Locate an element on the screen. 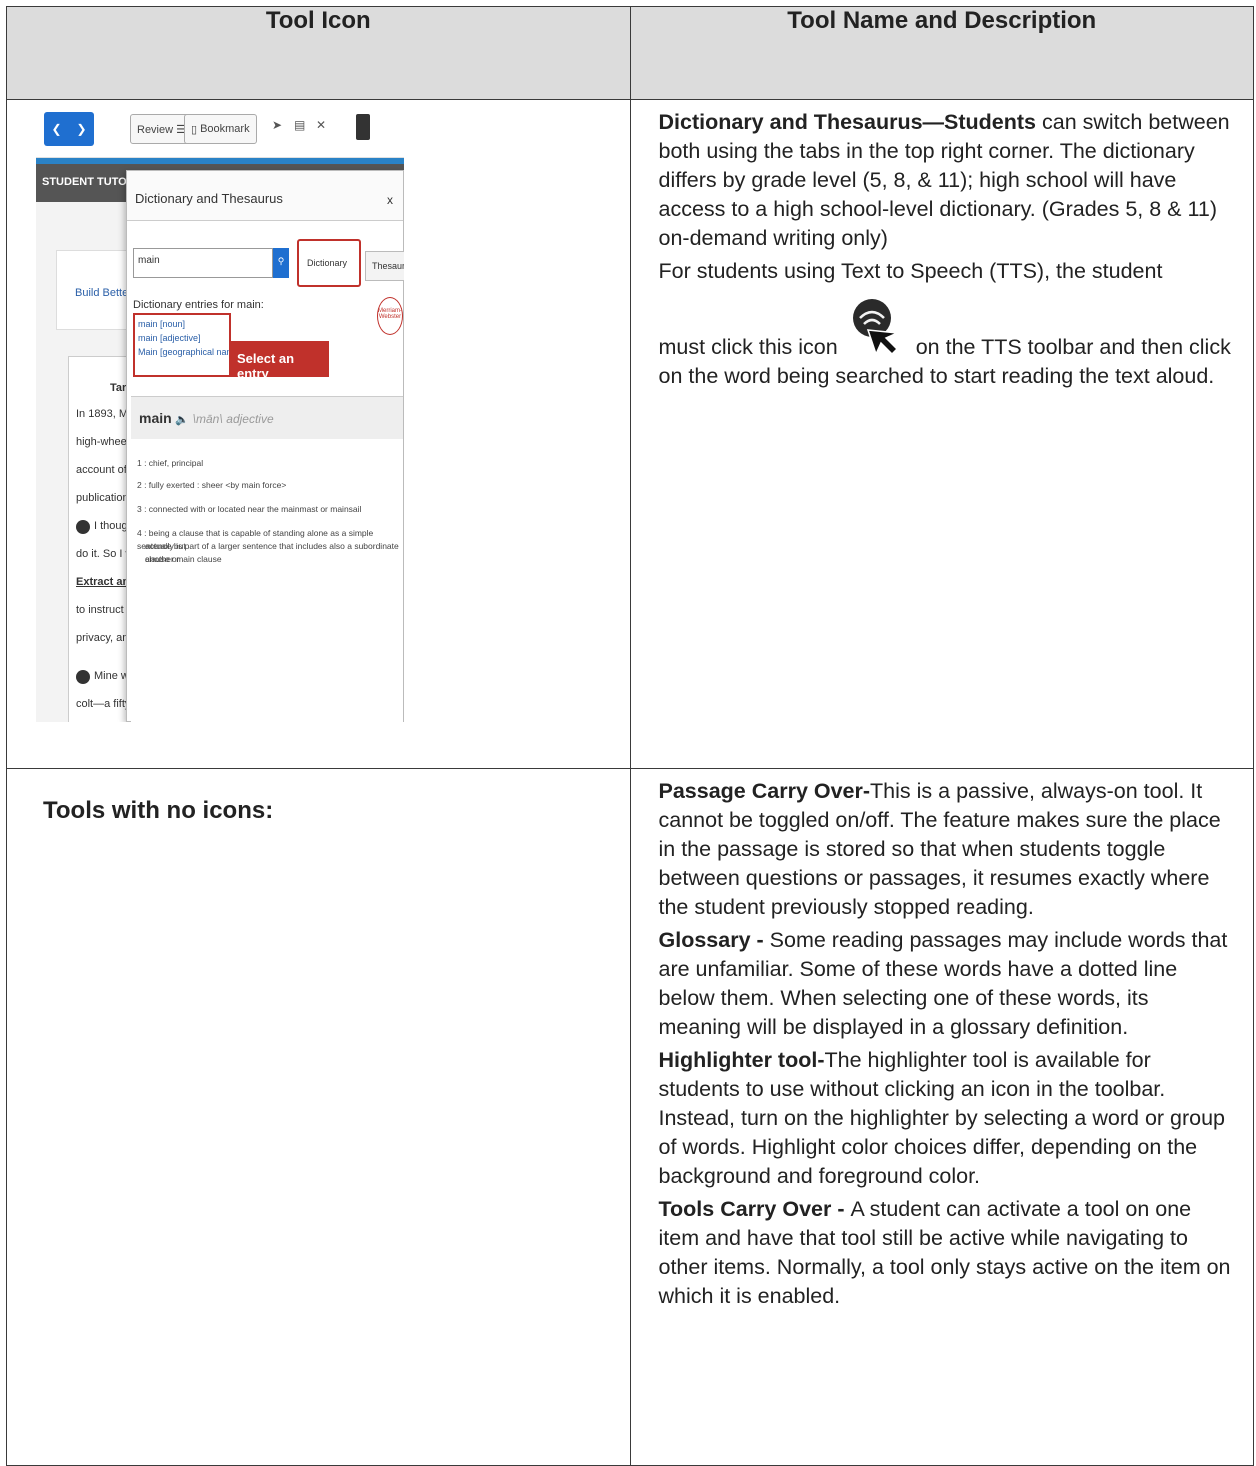 The image size is (1256, 1466). tts-speak-word-icon is located at coordinates (877, 327).